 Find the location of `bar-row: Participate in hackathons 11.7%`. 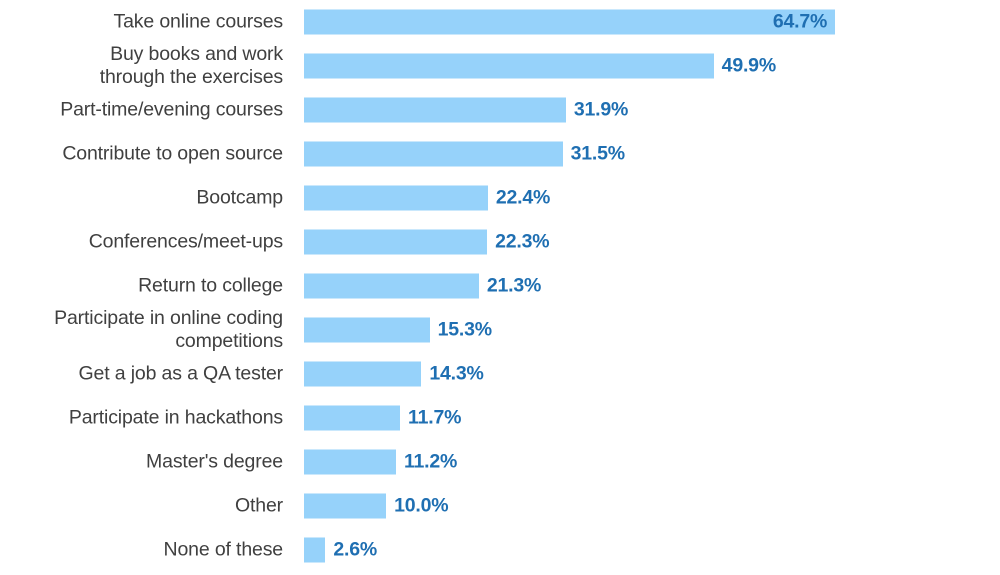

bar-row: Participate in hackathons 11.7% is located at coordinates (500, 418).